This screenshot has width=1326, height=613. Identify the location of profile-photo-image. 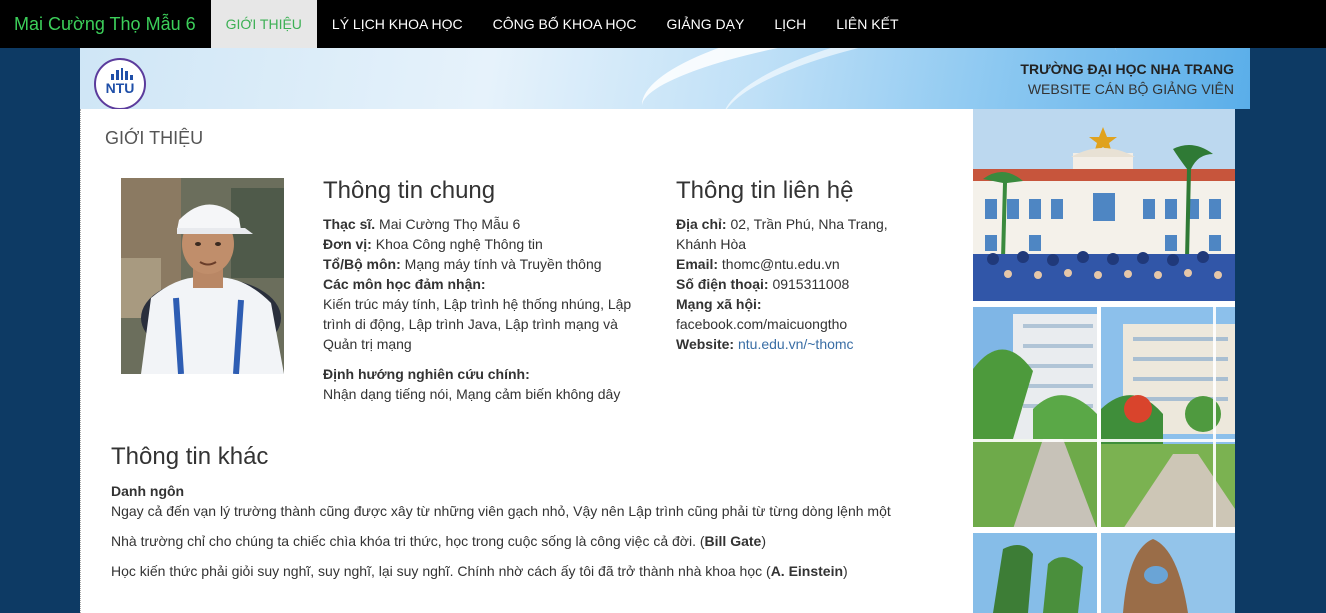
(202, 276).